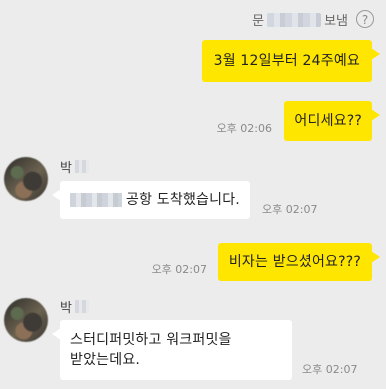  I want to click on message-text: 어디세요??, so click(328, 121).